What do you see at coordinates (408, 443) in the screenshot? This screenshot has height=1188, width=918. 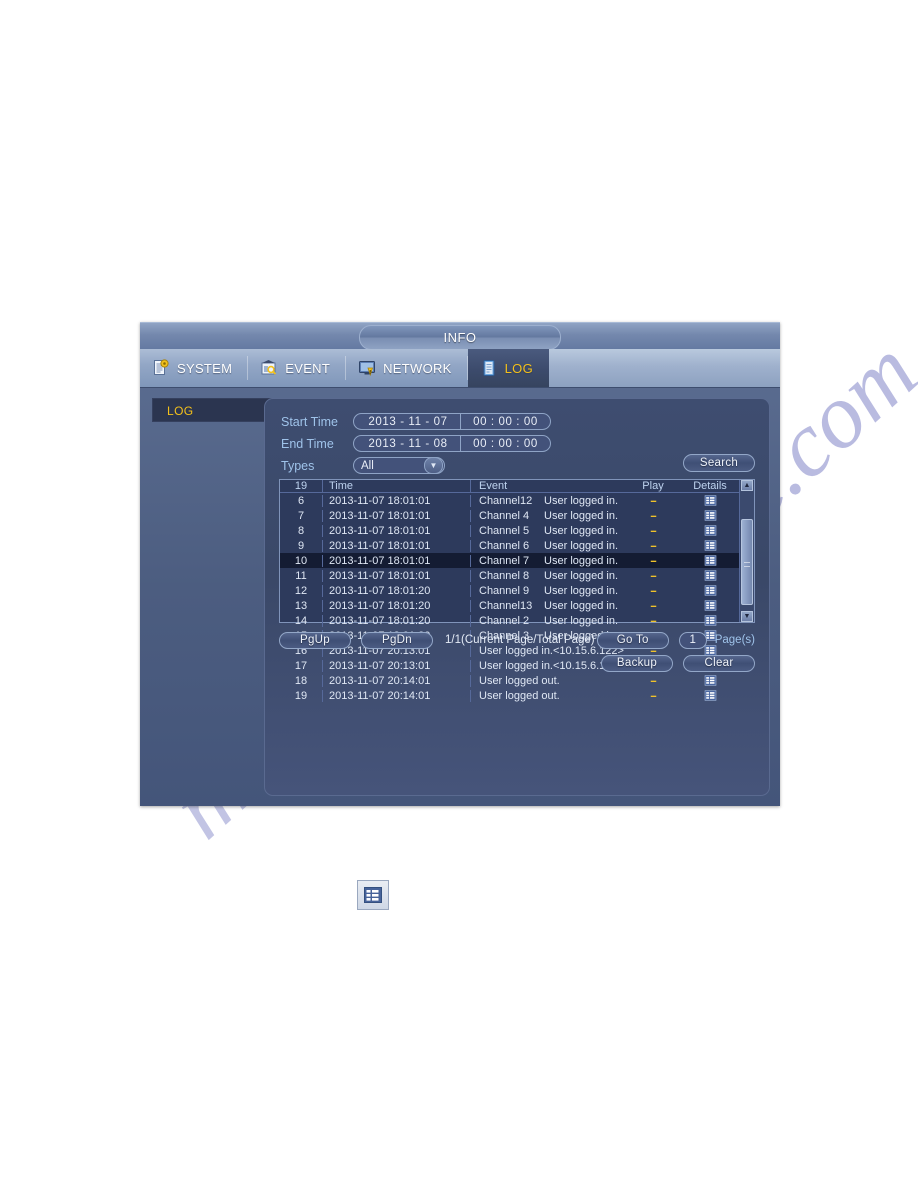 I see `end-date-value: 2013 - 11 - 08` at bounding box center [408, 443].